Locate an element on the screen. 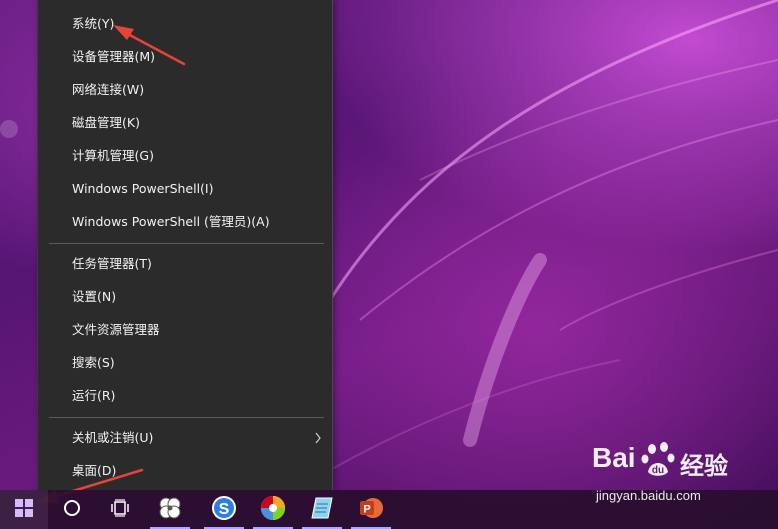 The width and height of the screenshot is (778, 529). taskbar-app-pinwheel is located at coordinates (170, 509).